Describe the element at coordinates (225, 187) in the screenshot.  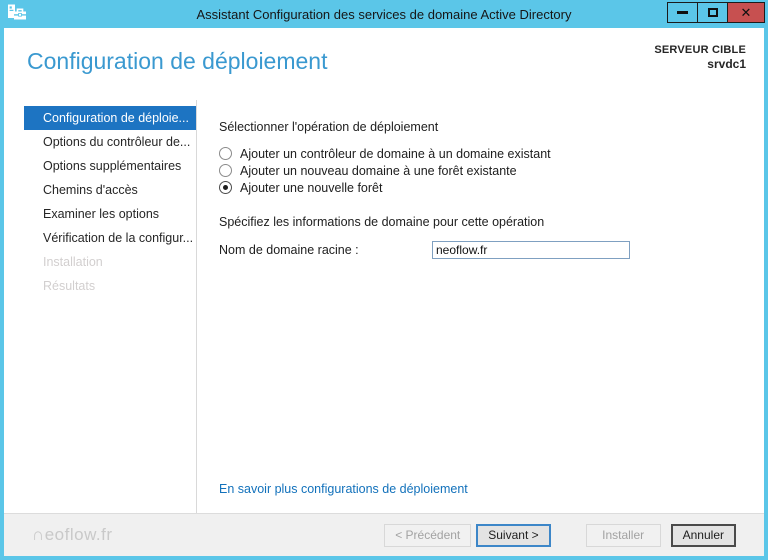
I see `radio-selected-icon` at that location.